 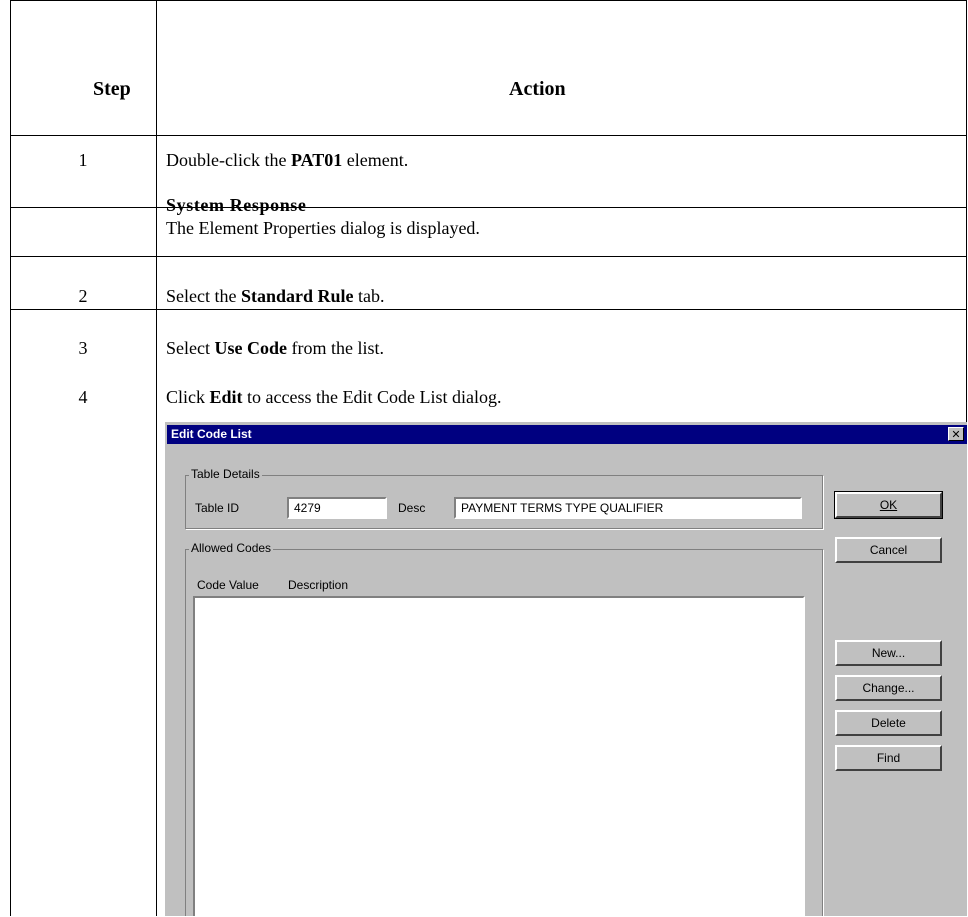 What do you see at coordinates (236, 205) in the screenshot?
I see `system-response-title: System Response` at bounding box center [236, 205].